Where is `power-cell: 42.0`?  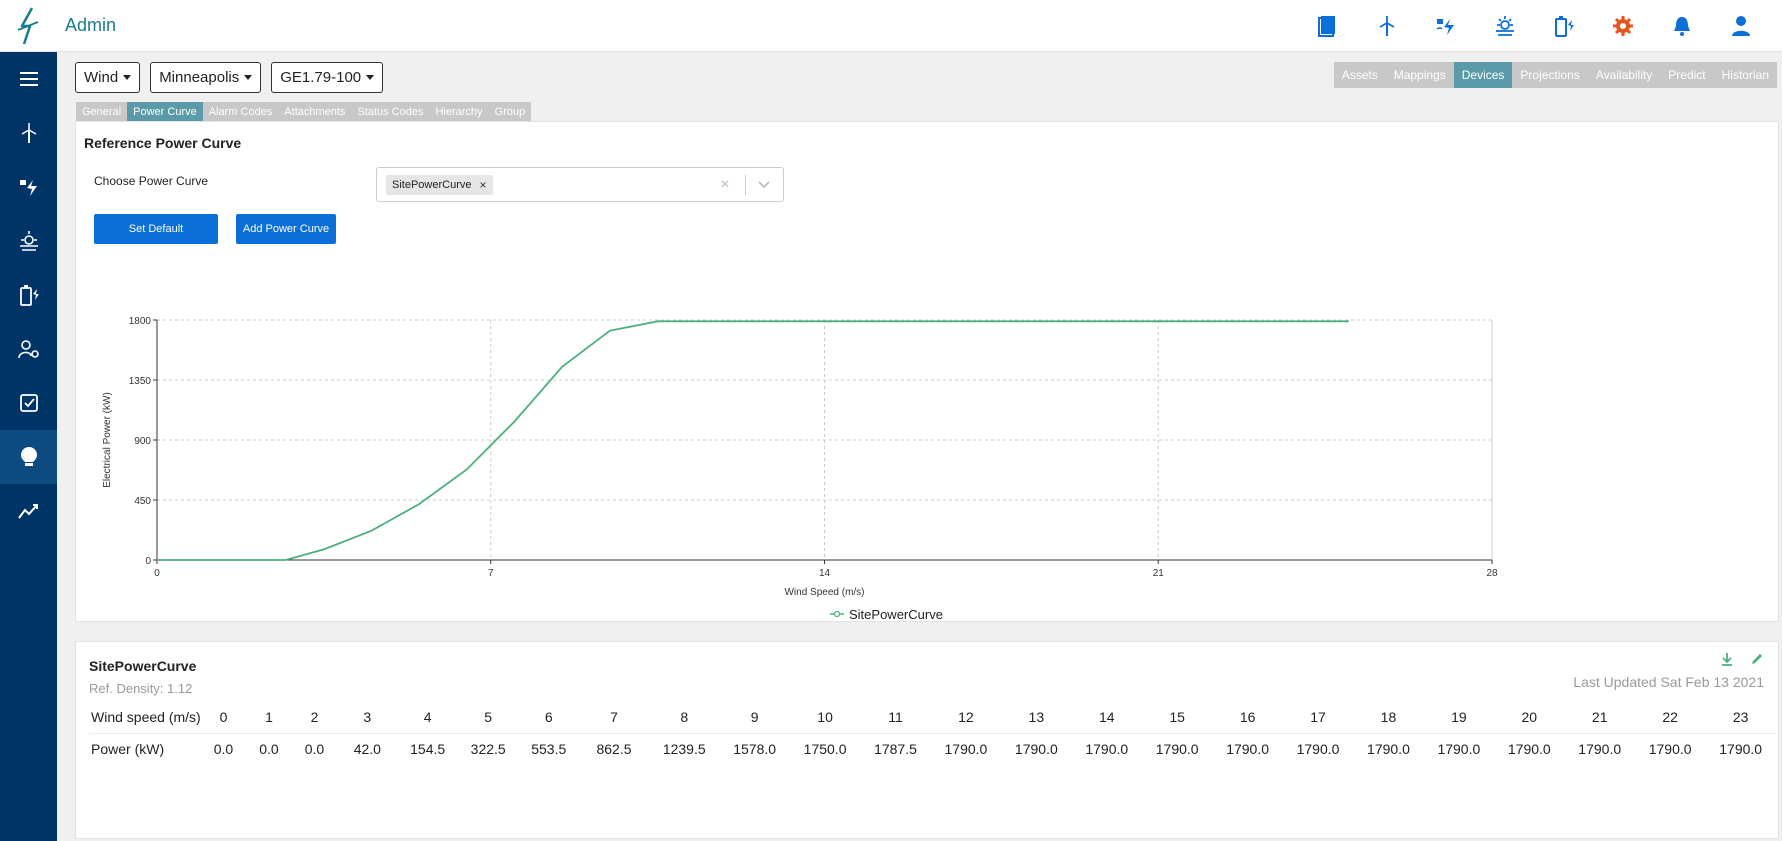 power-cell: 42.0 is located at coordinates (367, 748).